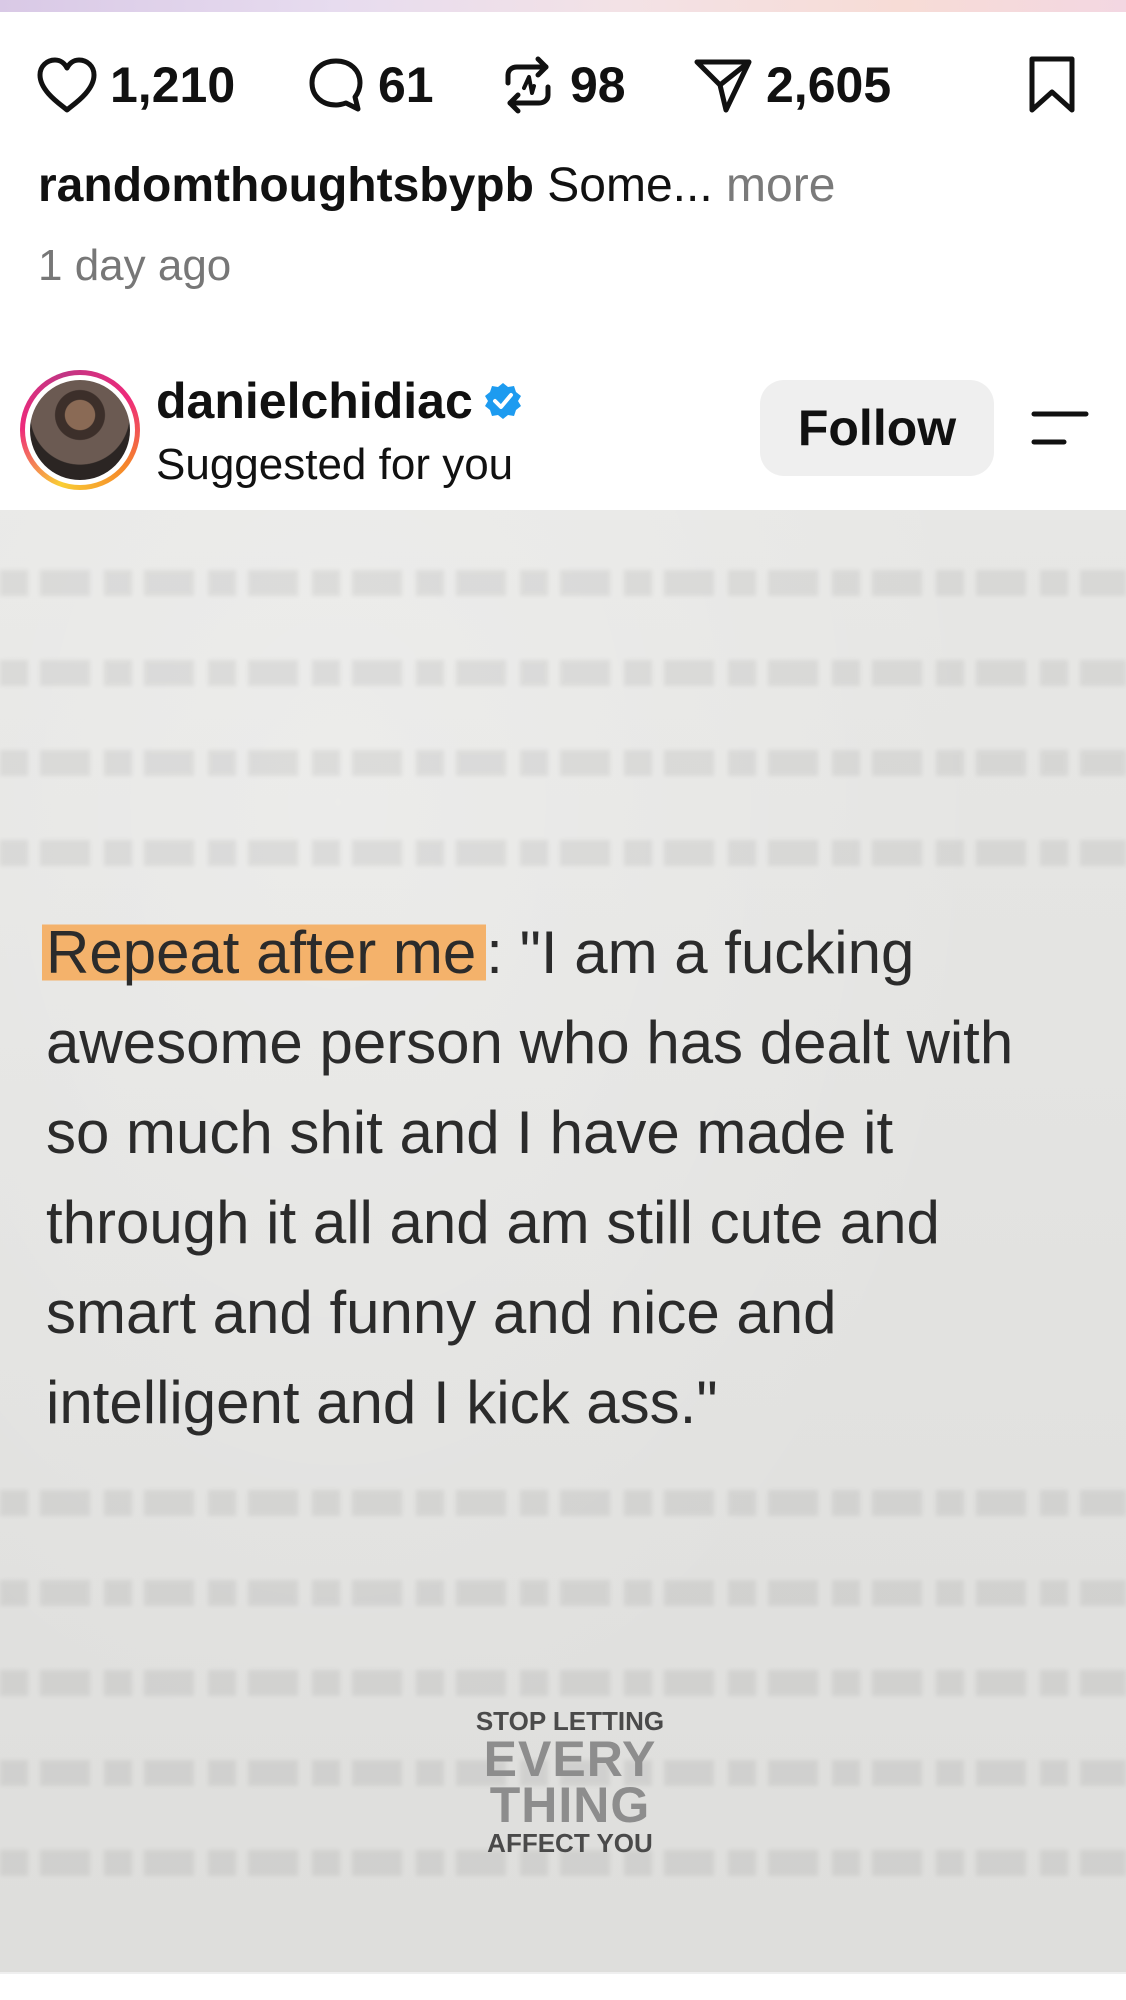  I want to click on like-button: 1,210, so click(135, 85).